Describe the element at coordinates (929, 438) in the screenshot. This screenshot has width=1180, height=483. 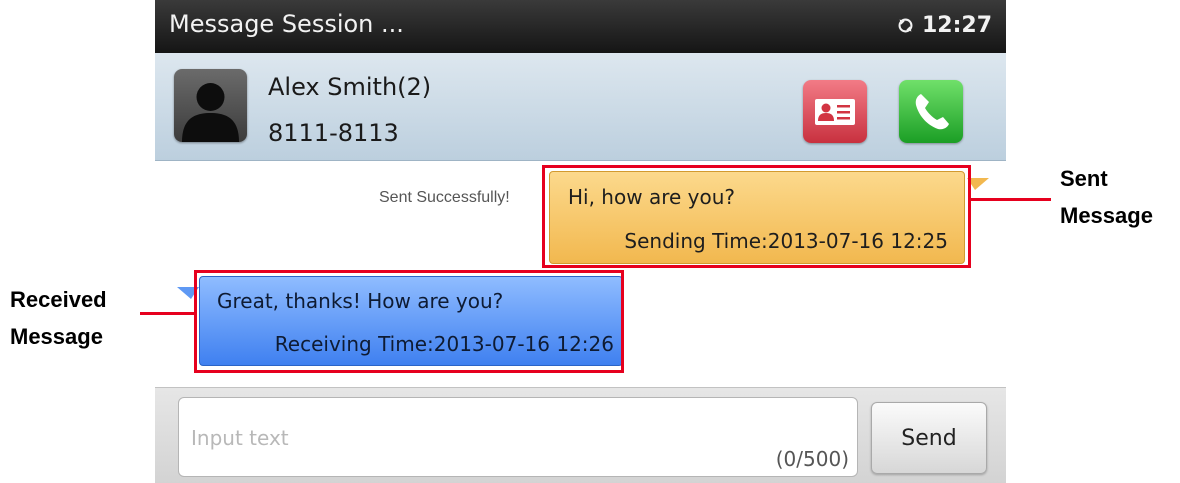
I see `send-button: Send` at that location.